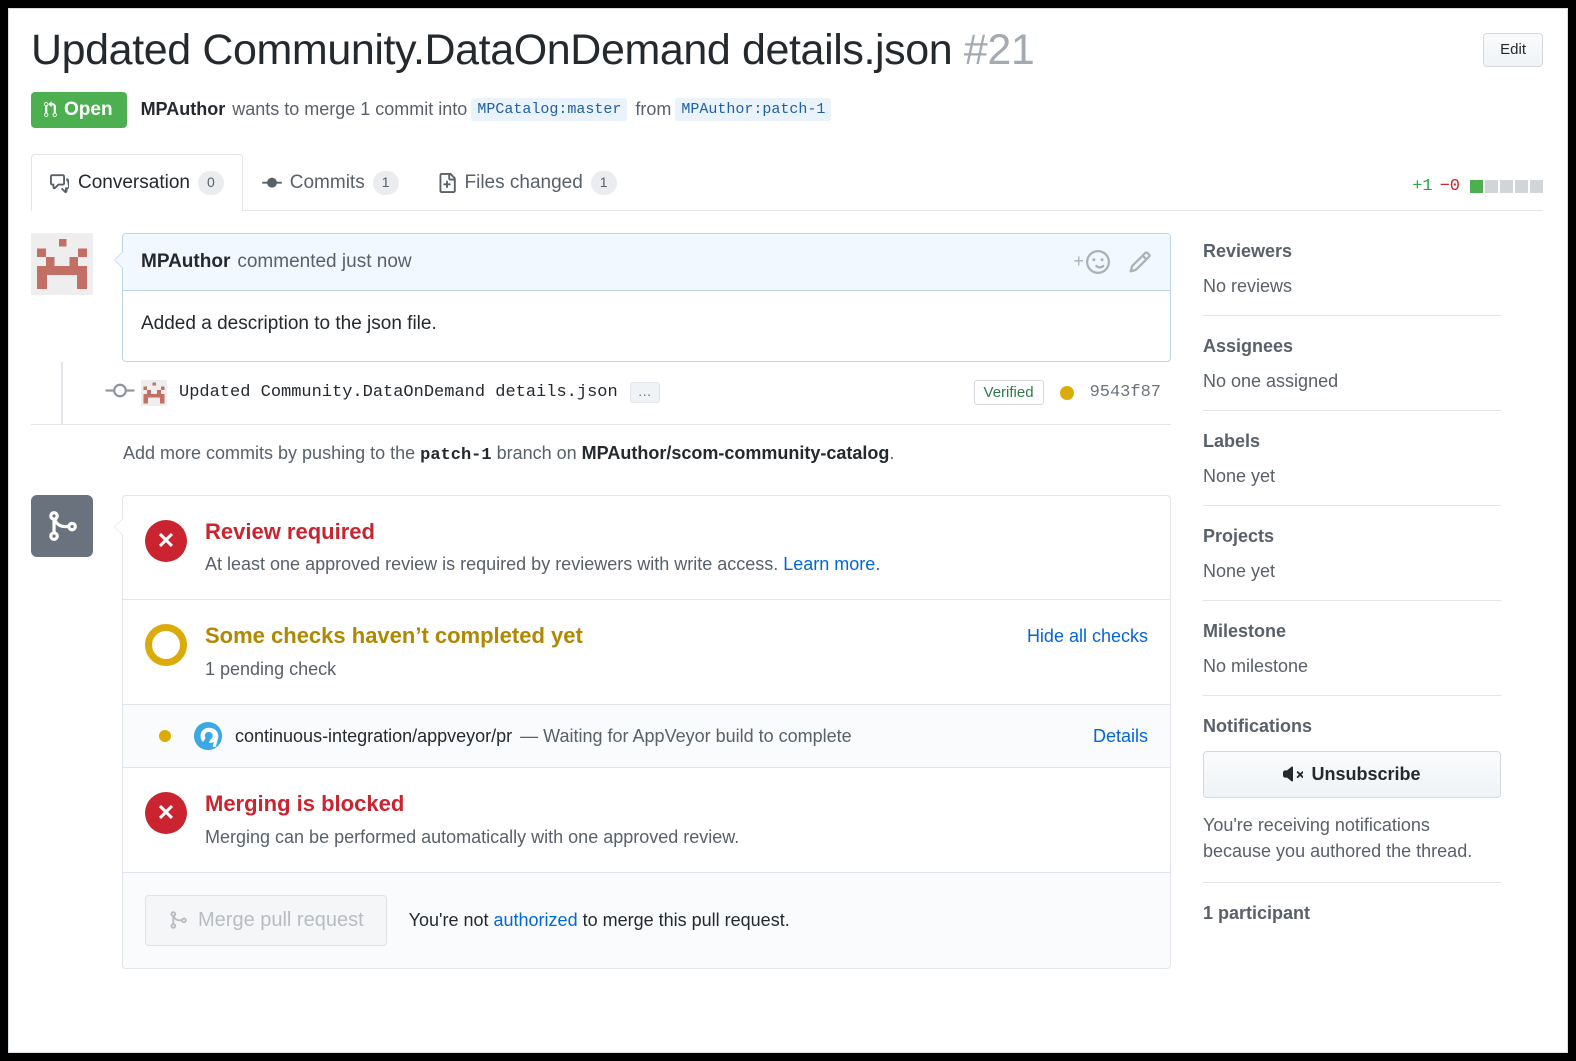 The height and width of the screenshot is (1061, 1576). Describe the element at coordinates (536, 920) in the screenshot. I see `authorized-link: authorized` at that location.